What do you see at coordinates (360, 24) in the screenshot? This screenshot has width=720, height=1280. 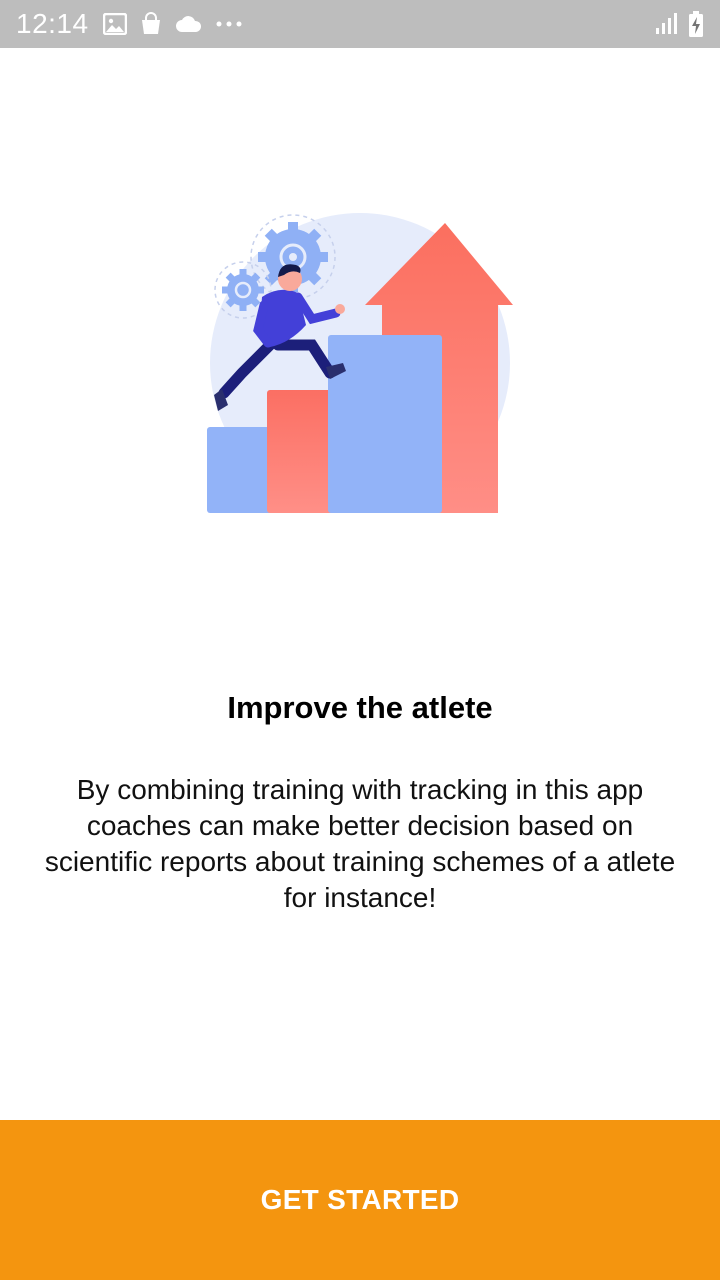 I see `status-bar: 12:14` at bounding box center [360, 24].